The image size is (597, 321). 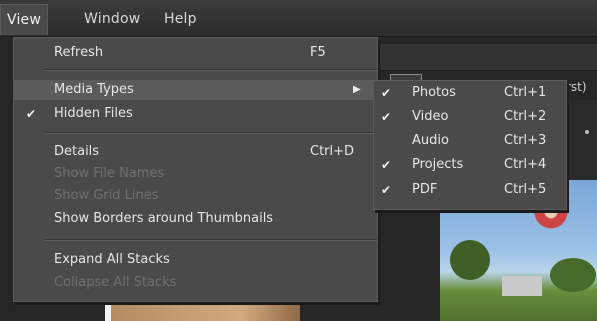 What do you see at coordinates (77, 151) in the screenshot?
I see `menu-item-label: Details` at bounding box center [77, 151].